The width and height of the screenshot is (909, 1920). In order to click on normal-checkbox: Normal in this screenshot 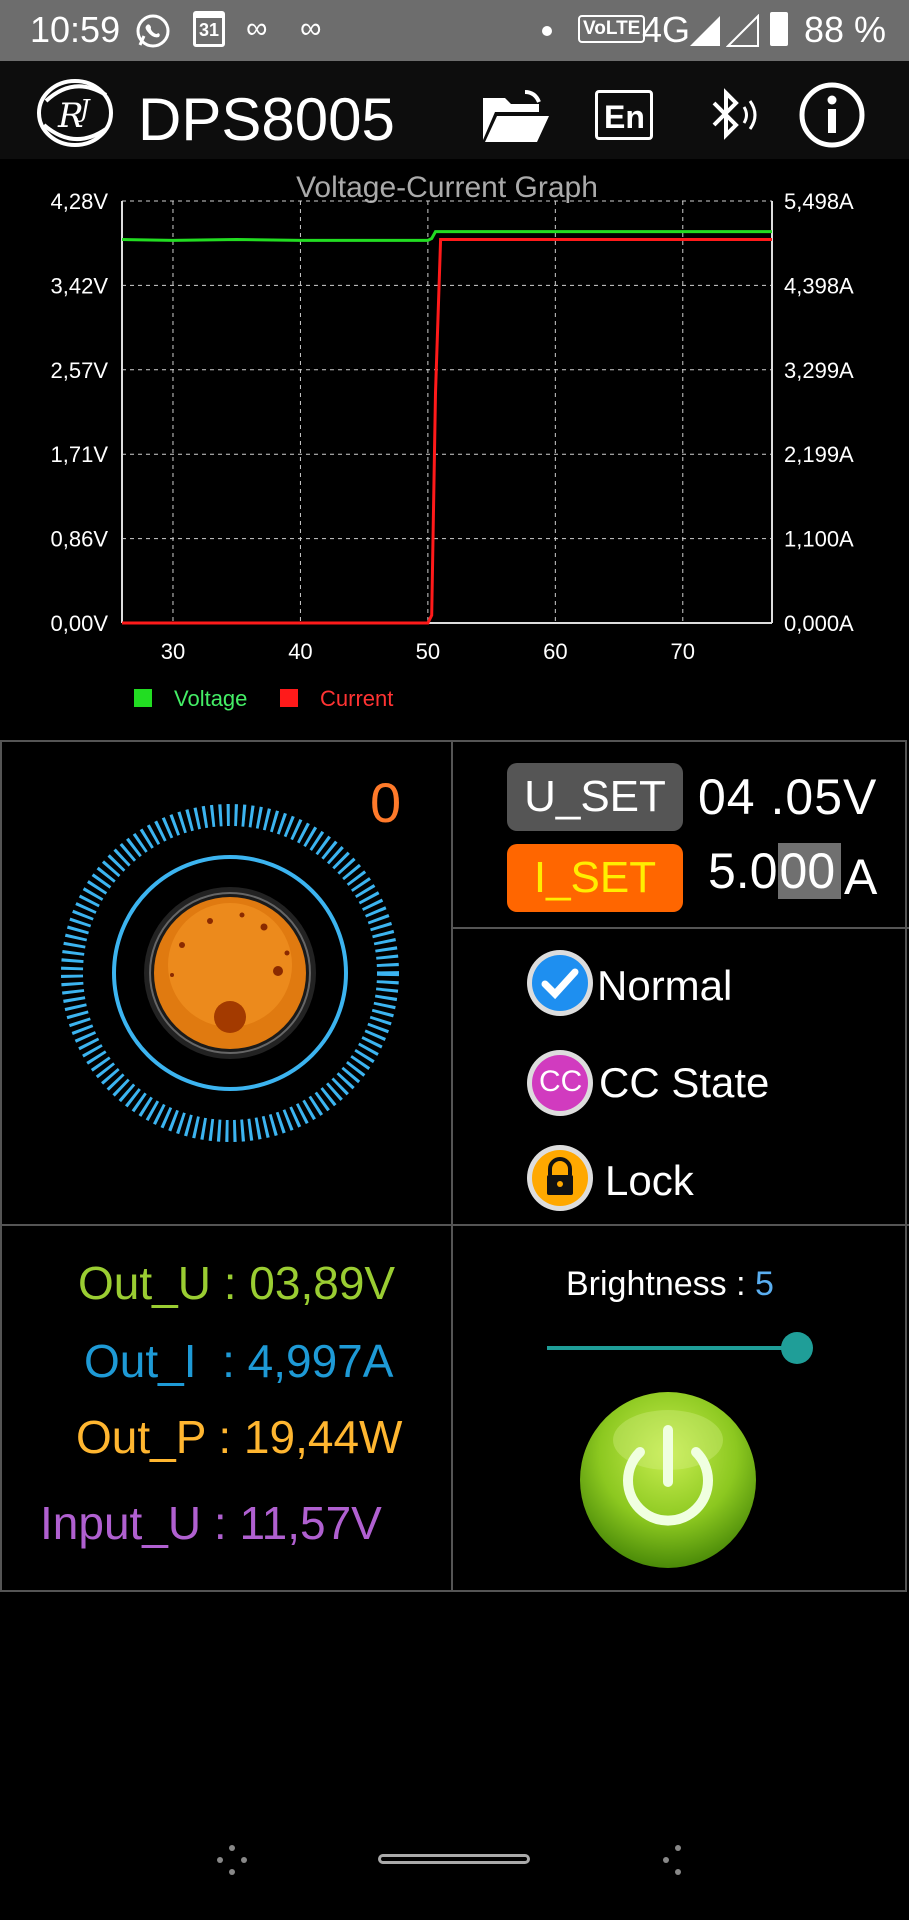, I will do `click(628, 985)`.